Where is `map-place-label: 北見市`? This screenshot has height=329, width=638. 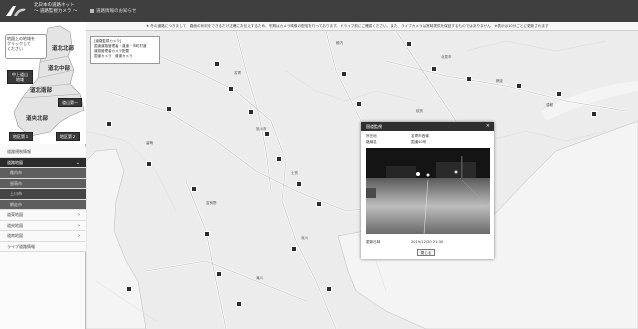 map-place-label: 北見市 is located at coordinates (446, 57).